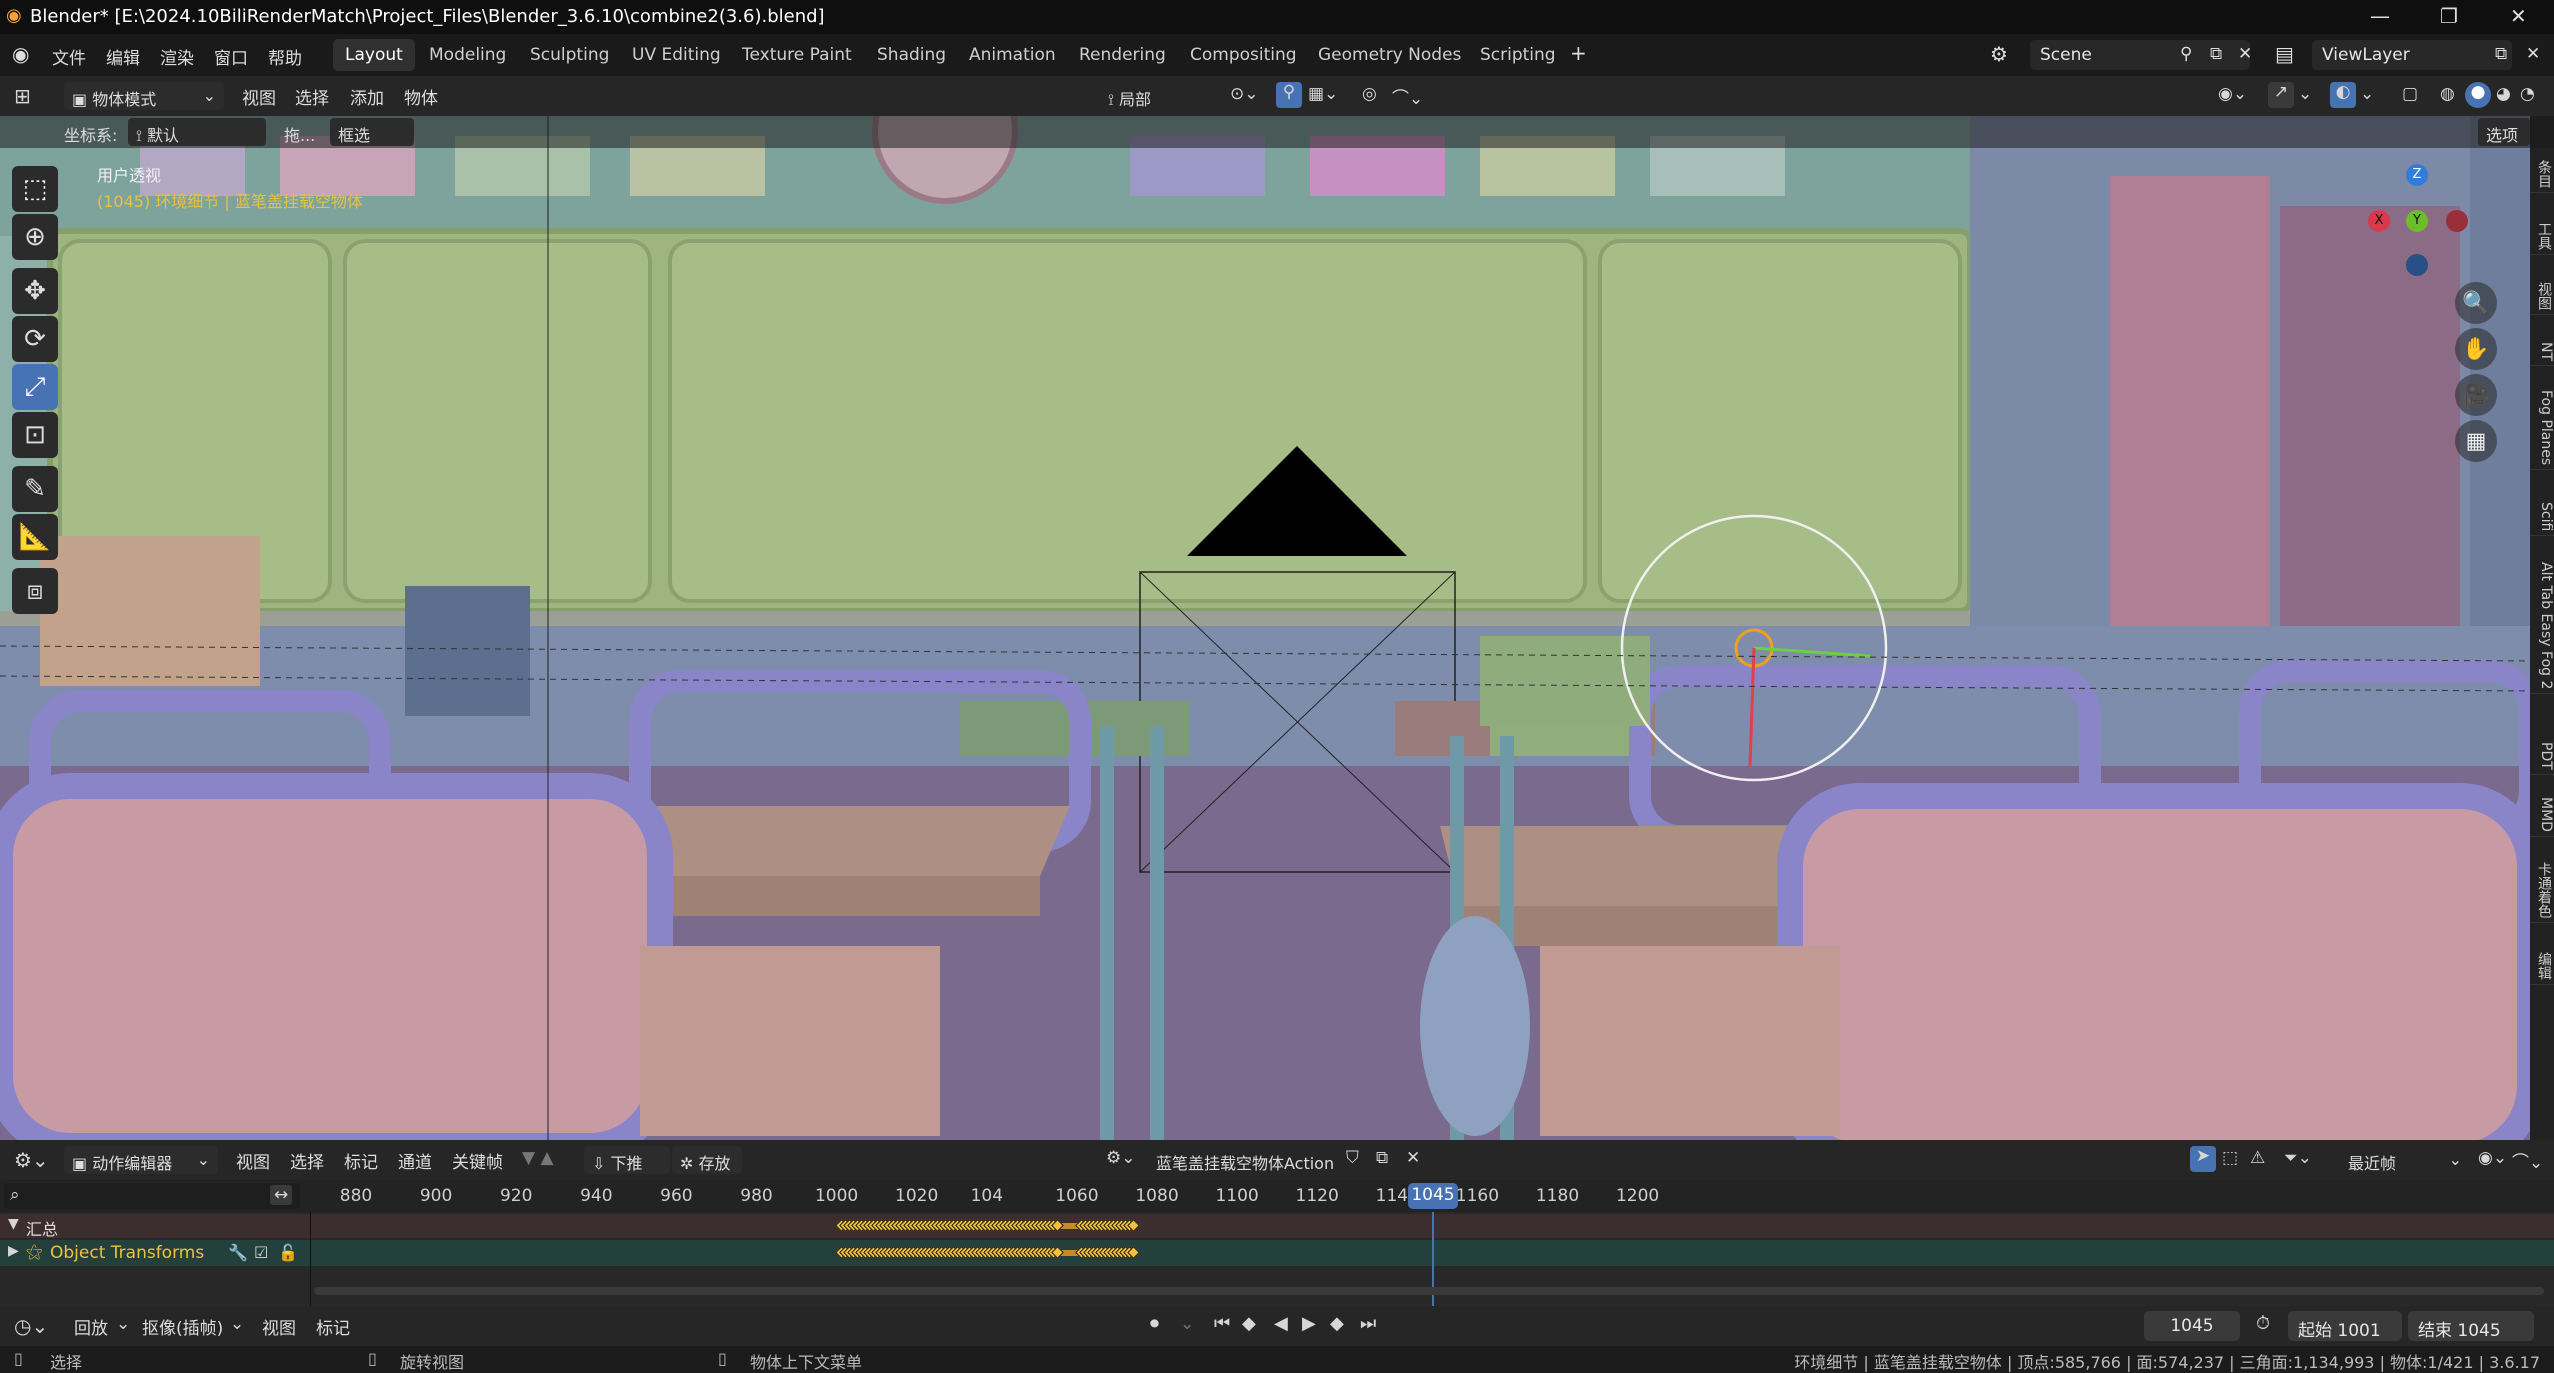 The width and height of the screenshot is (2554, 1373). What do you see at coordinates (1222, 1323) in the screenshot?
I see `jump-start-icon: ⏮` at bounding box center [1222, 1323].